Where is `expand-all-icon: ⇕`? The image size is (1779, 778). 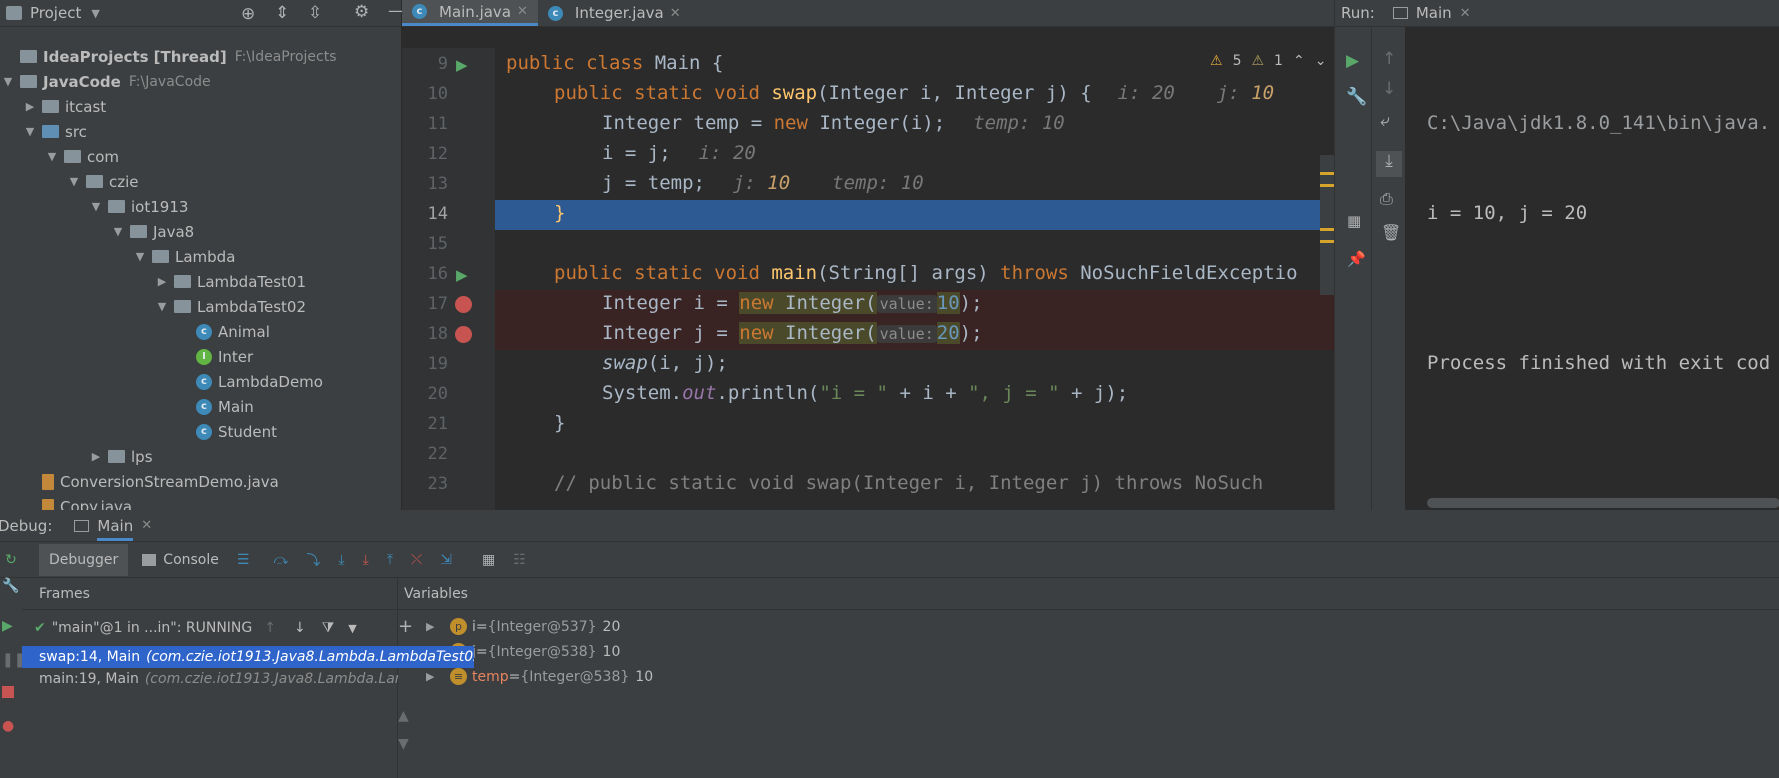
expand-all-icon: ⇕ is located at coordinates (282, 13).